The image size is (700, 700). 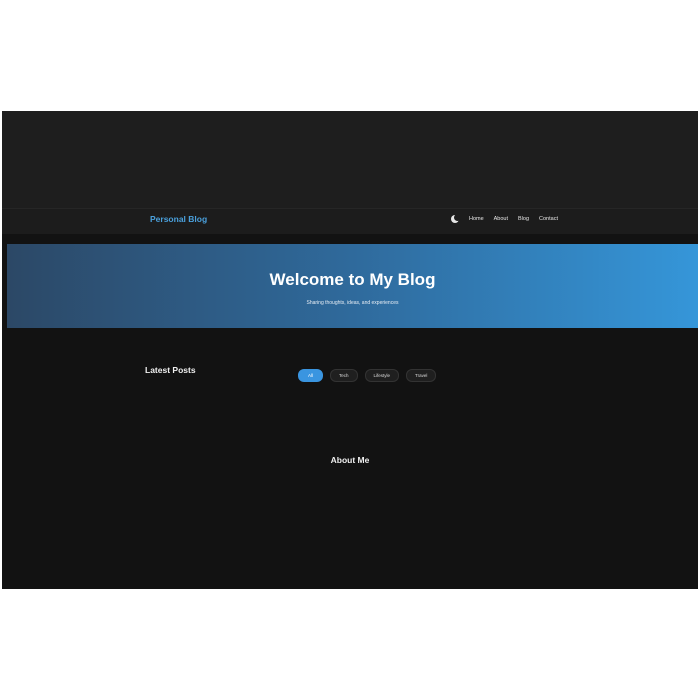 What do you see at coordinates (350, 159) in the screenshot?
I see `top-spacer` at bounding box center [350, 159].